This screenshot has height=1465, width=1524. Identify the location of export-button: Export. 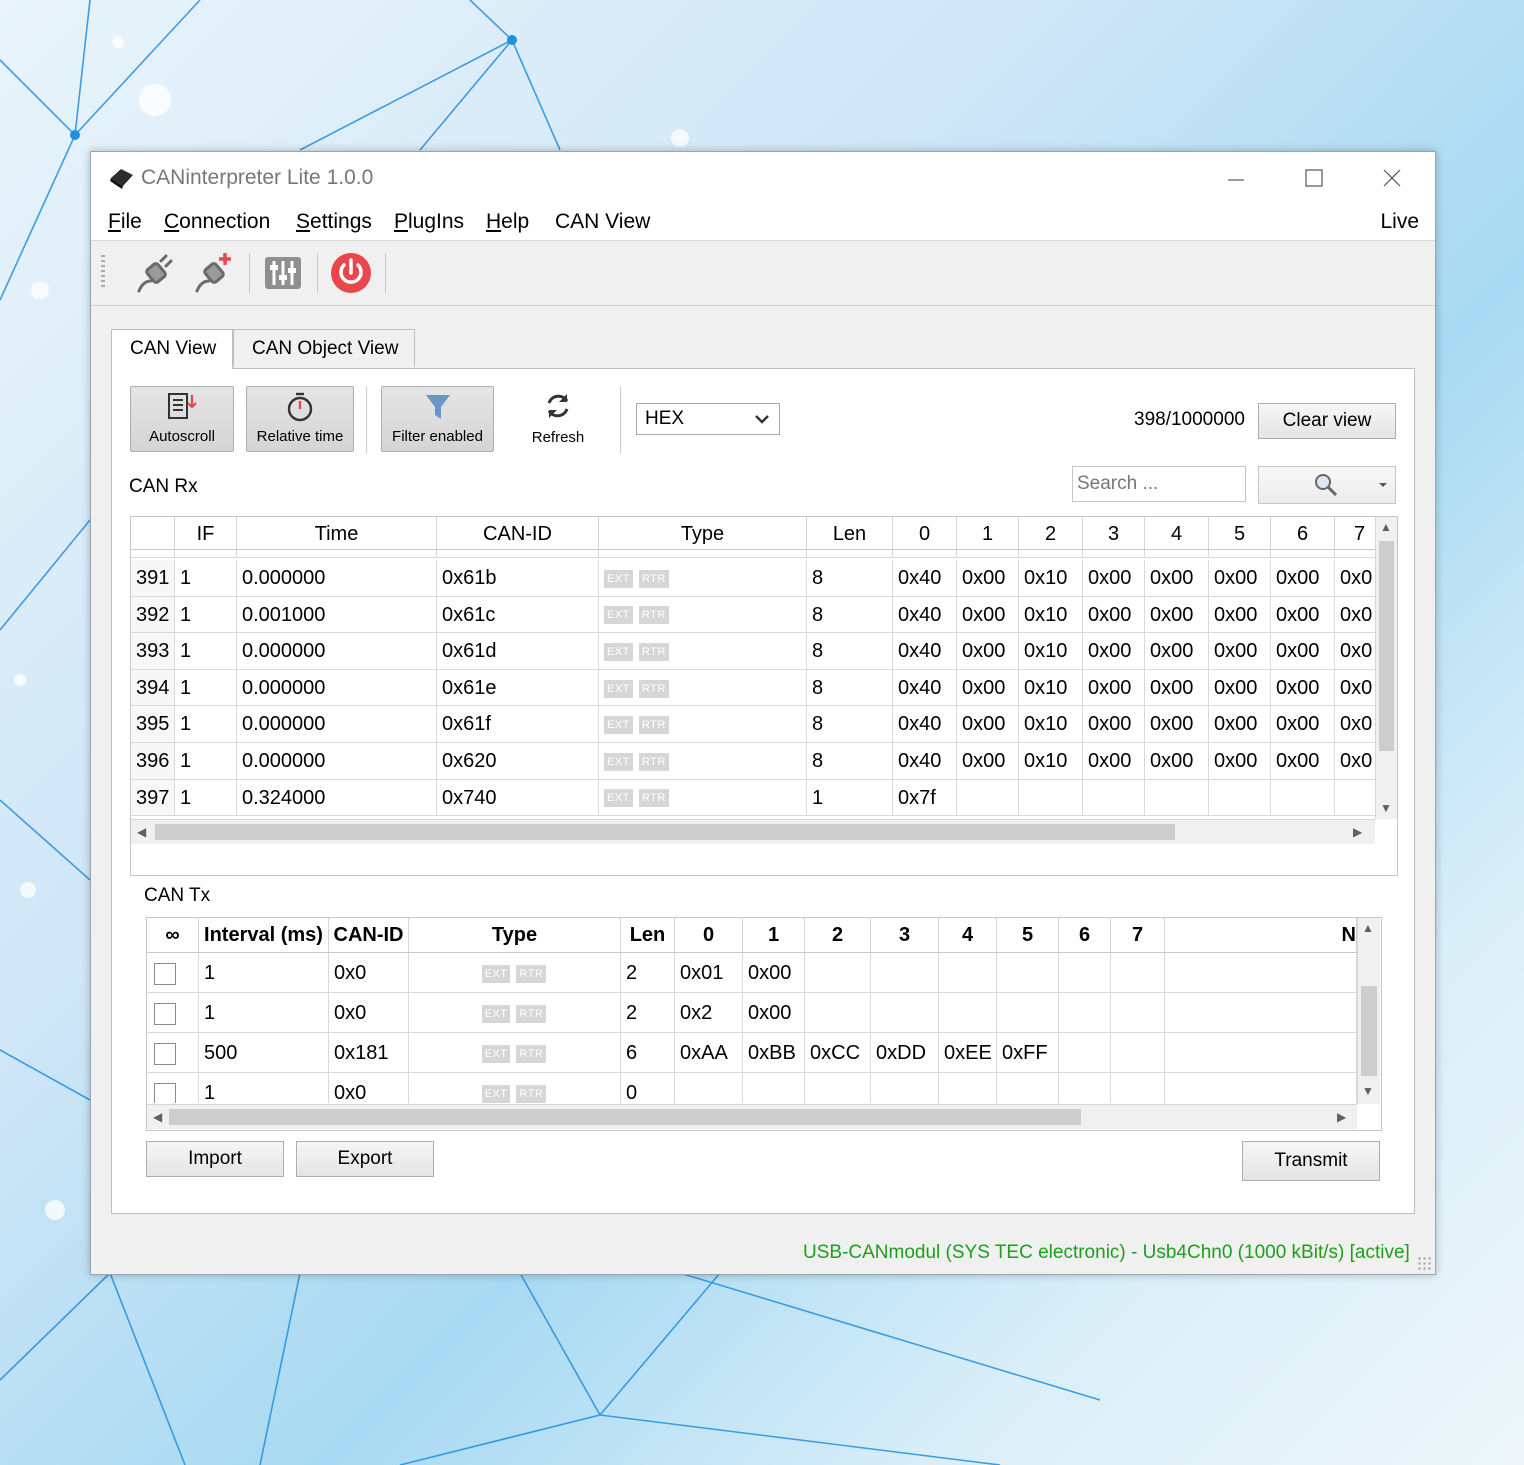
(365, 1159).